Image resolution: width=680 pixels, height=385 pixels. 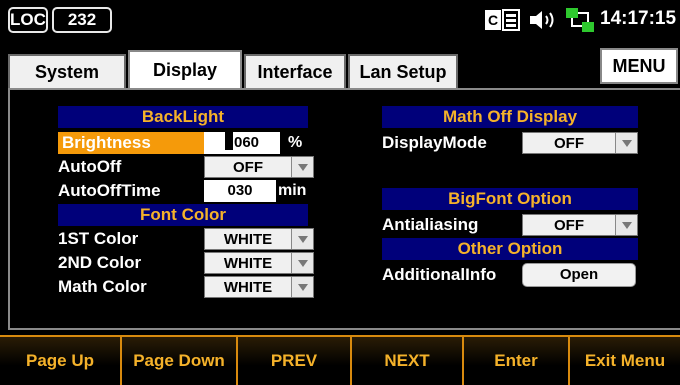 What do you see at coordinates (439, 274) in the screenshot?
I see `additional-info-label: AdditionalInfo` at bounding box center [439, 274].